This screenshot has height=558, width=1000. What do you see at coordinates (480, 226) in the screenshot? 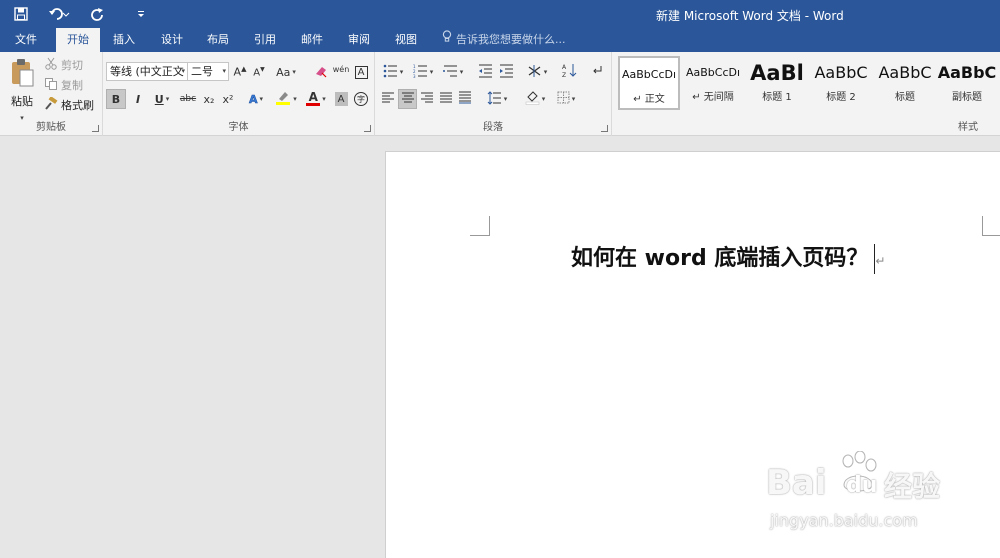
I see `margin-mark-top-left` at bounding box center [480, 226].